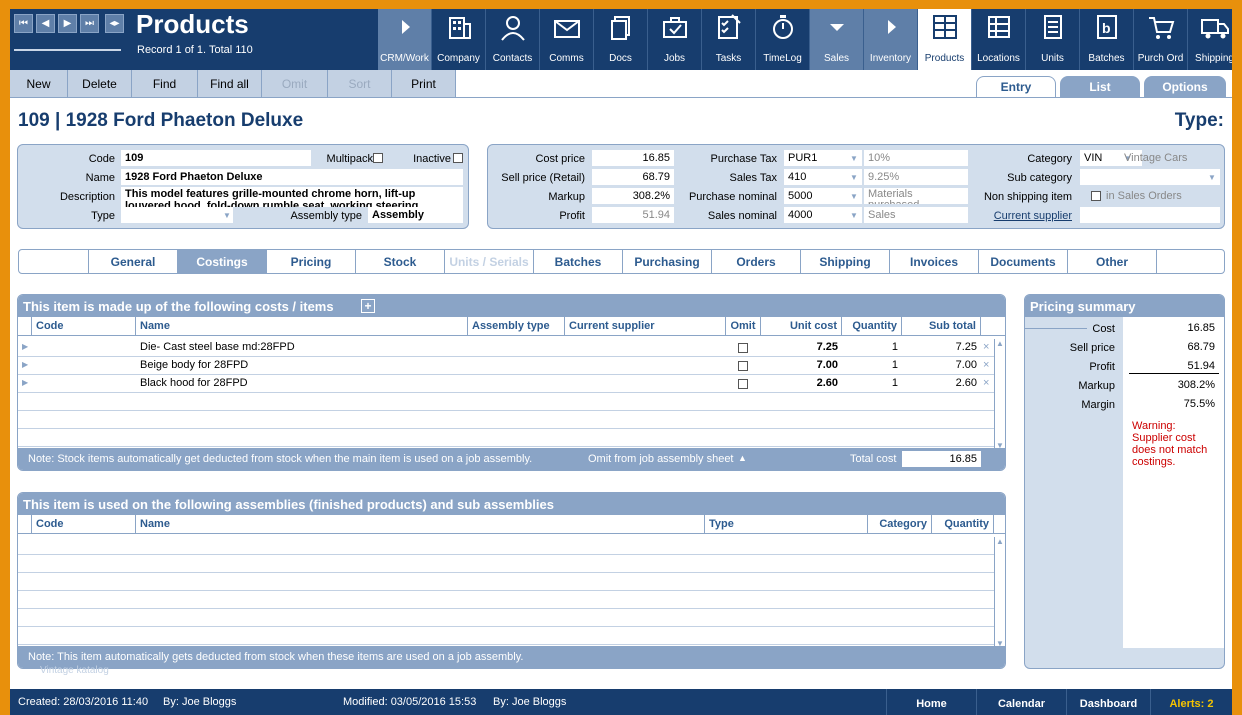  Describe the element at coordinates (458, 158) in the screenshot. I see `inactive-checkbox` at that location.